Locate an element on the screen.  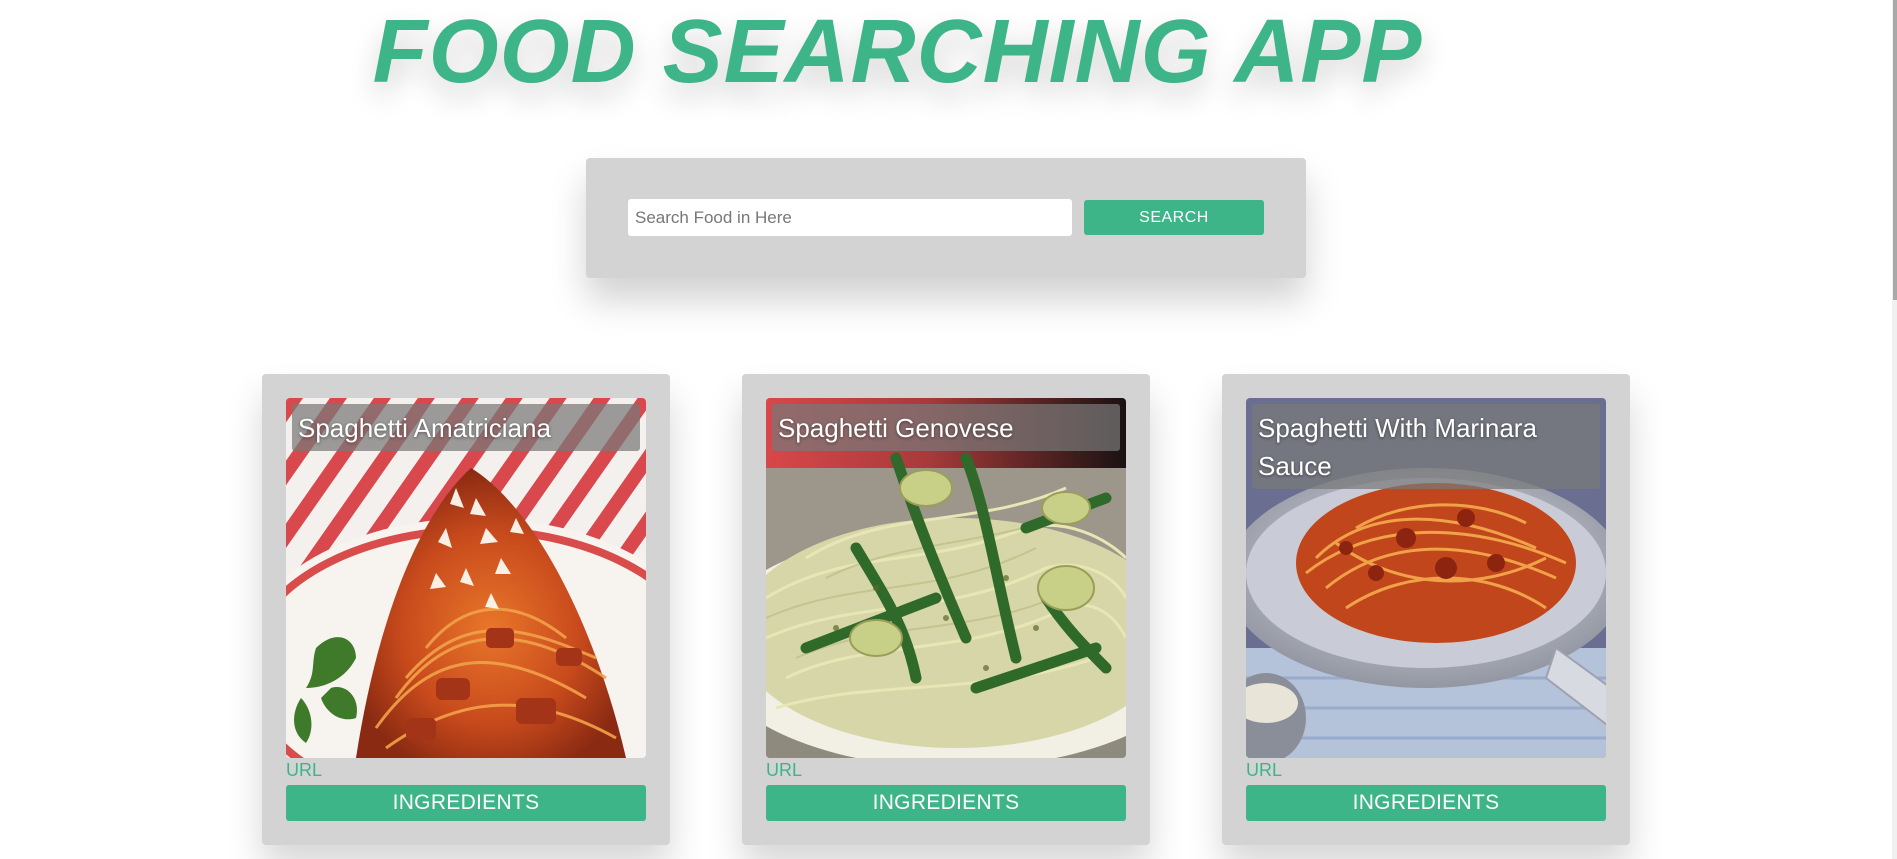
search-button: SEARCH is located at coordinates (1174, 217).